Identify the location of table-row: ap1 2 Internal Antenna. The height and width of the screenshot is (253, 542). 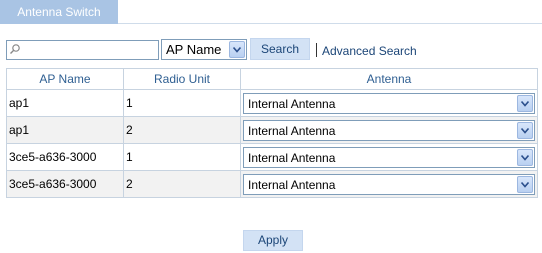
(272, 130).